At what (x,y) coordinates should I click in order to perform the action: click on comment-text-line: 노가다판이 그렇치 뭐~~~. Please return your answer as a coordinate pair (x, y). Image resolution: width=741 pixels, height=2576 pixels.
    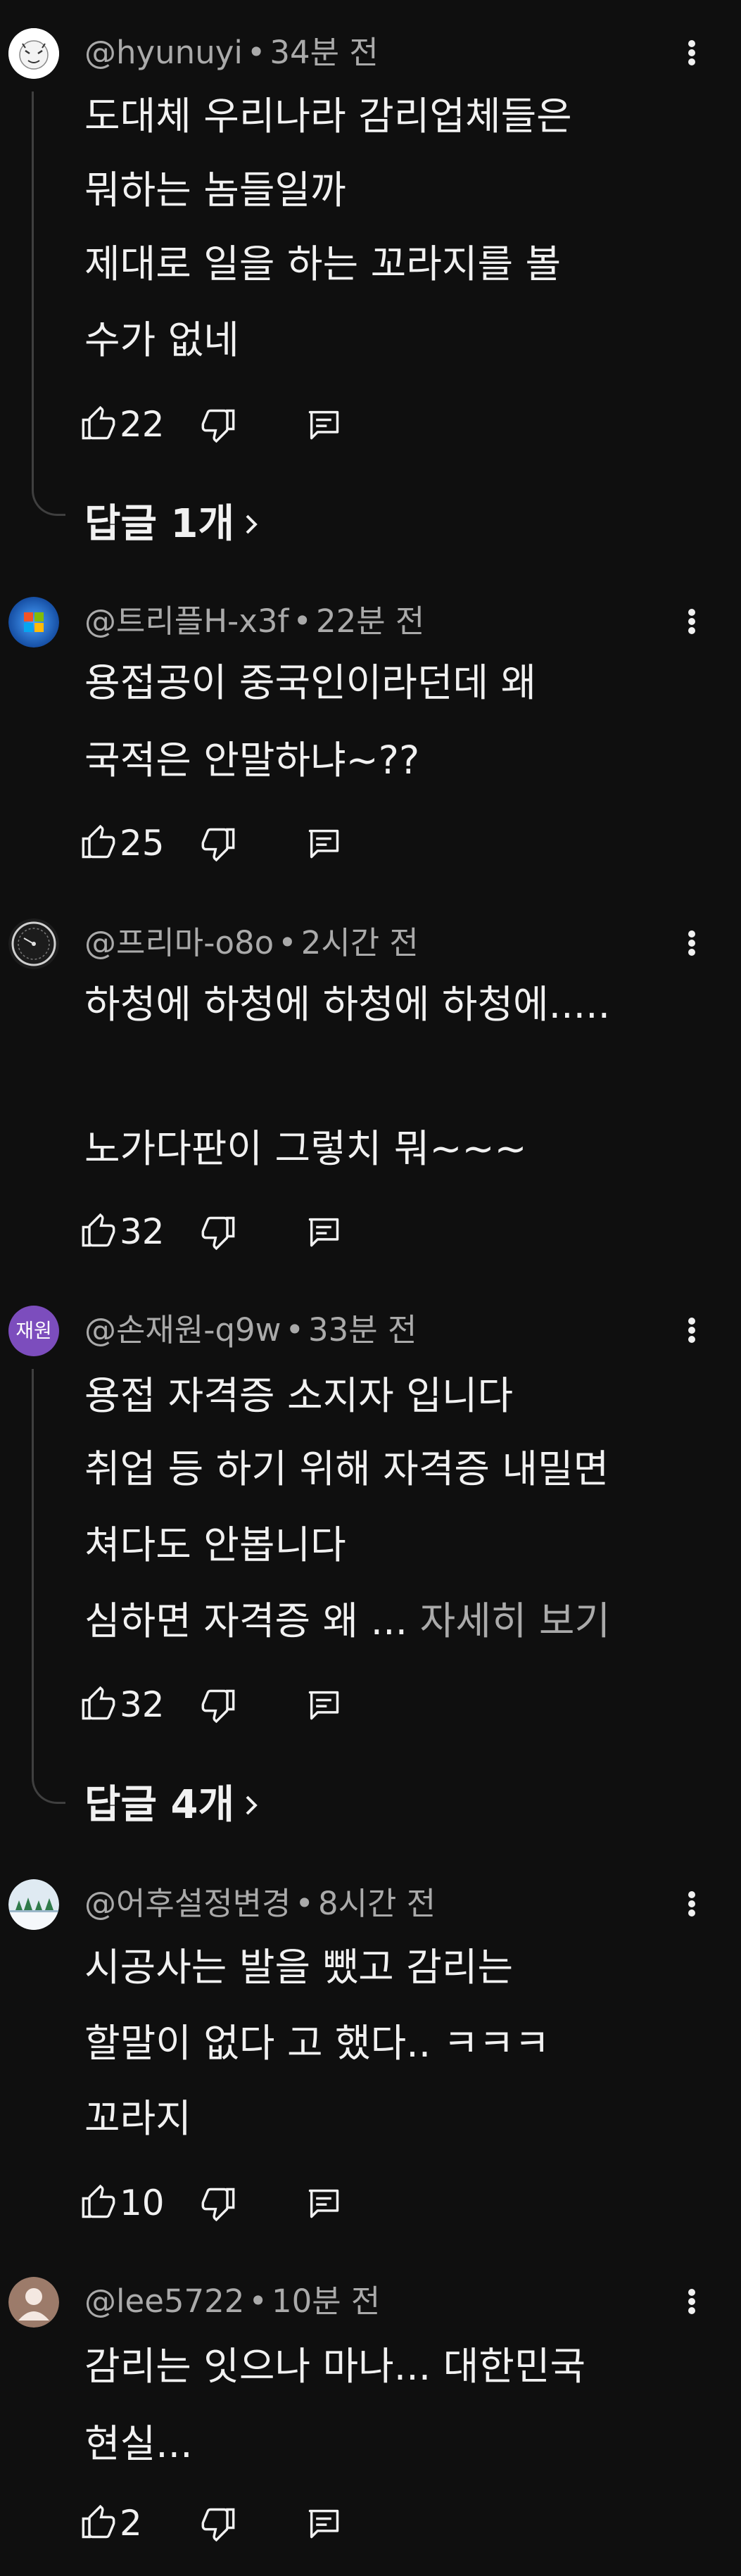
    Looking at the image, I should click on (305, 1148).